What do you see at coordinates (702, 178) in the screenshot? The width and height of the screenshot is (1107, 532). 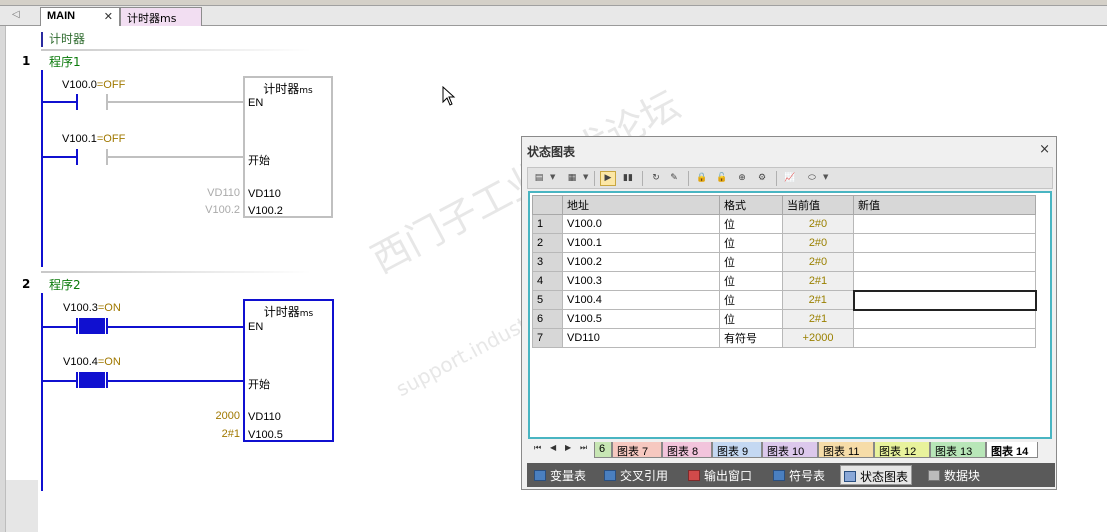 I see `force-lock-icon: 🔒` at bounding box center [702, 178].